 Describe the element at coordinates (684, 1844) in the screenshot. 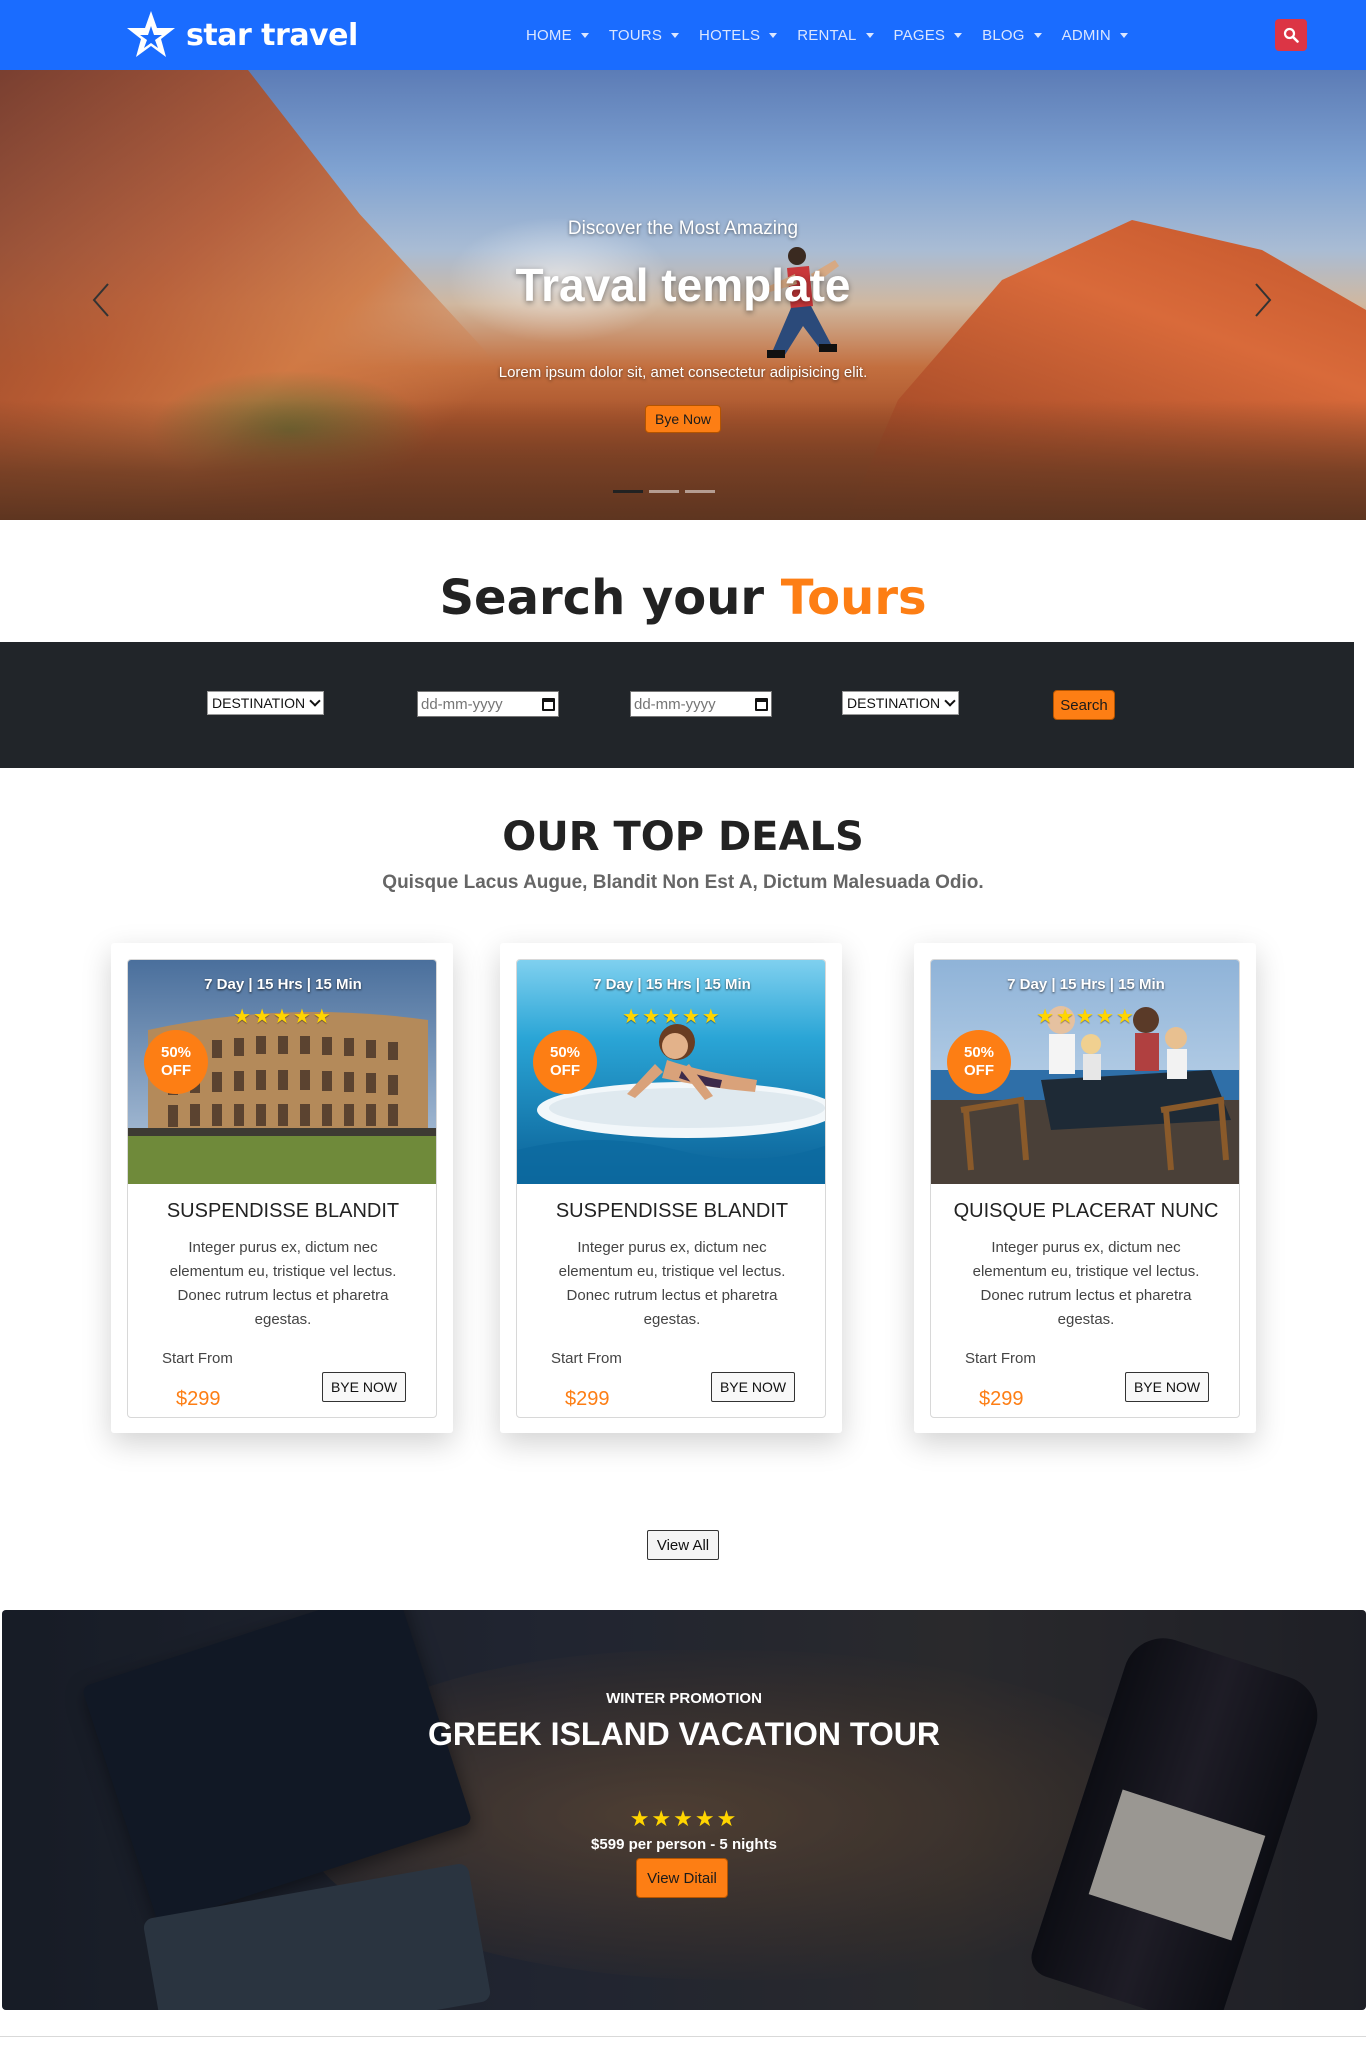

I see `promo-price: $599 per person - 5 nights` at that location.